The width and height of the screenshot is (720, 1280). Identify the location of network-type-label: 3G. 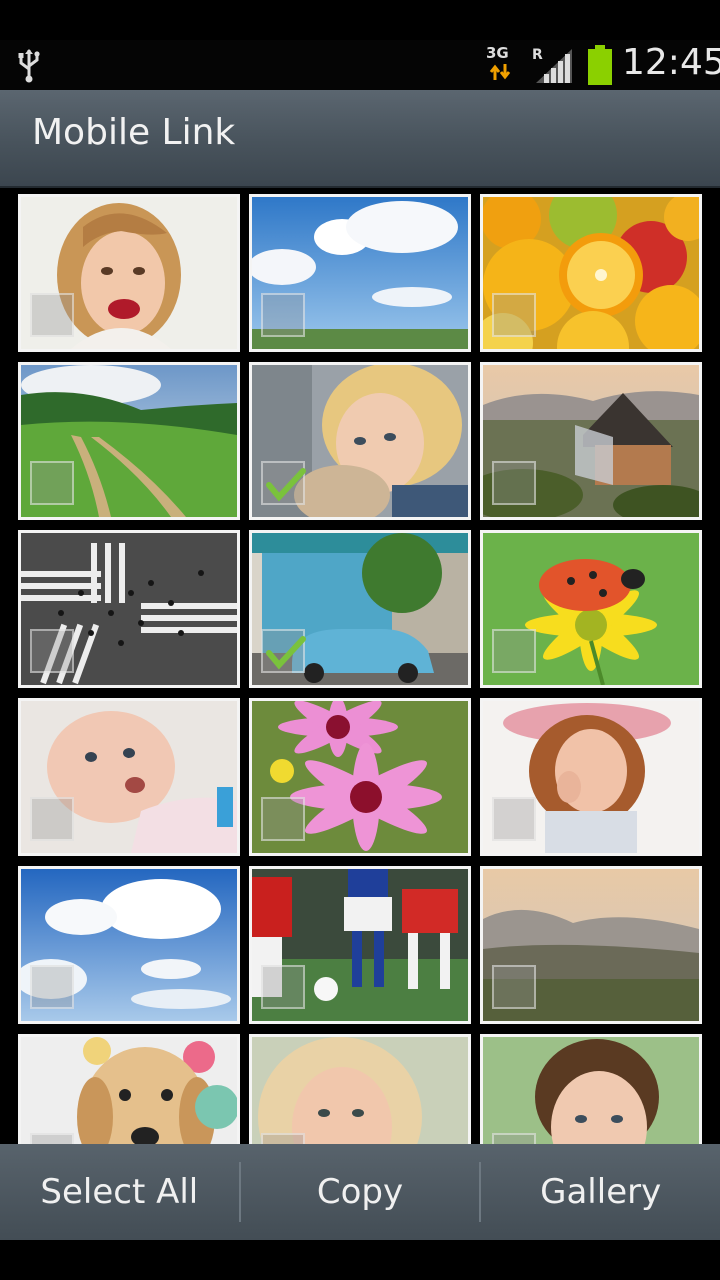
(497, 53).